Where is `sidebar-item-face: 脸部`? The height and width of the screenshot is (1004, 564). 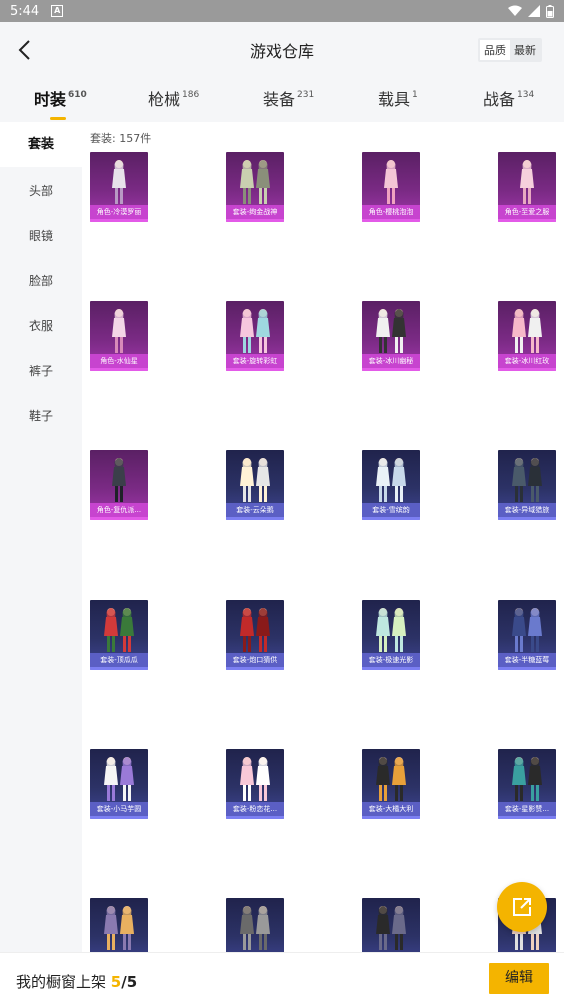 sidebar-item-face: 脸部 is located at coordinates (41, 280).